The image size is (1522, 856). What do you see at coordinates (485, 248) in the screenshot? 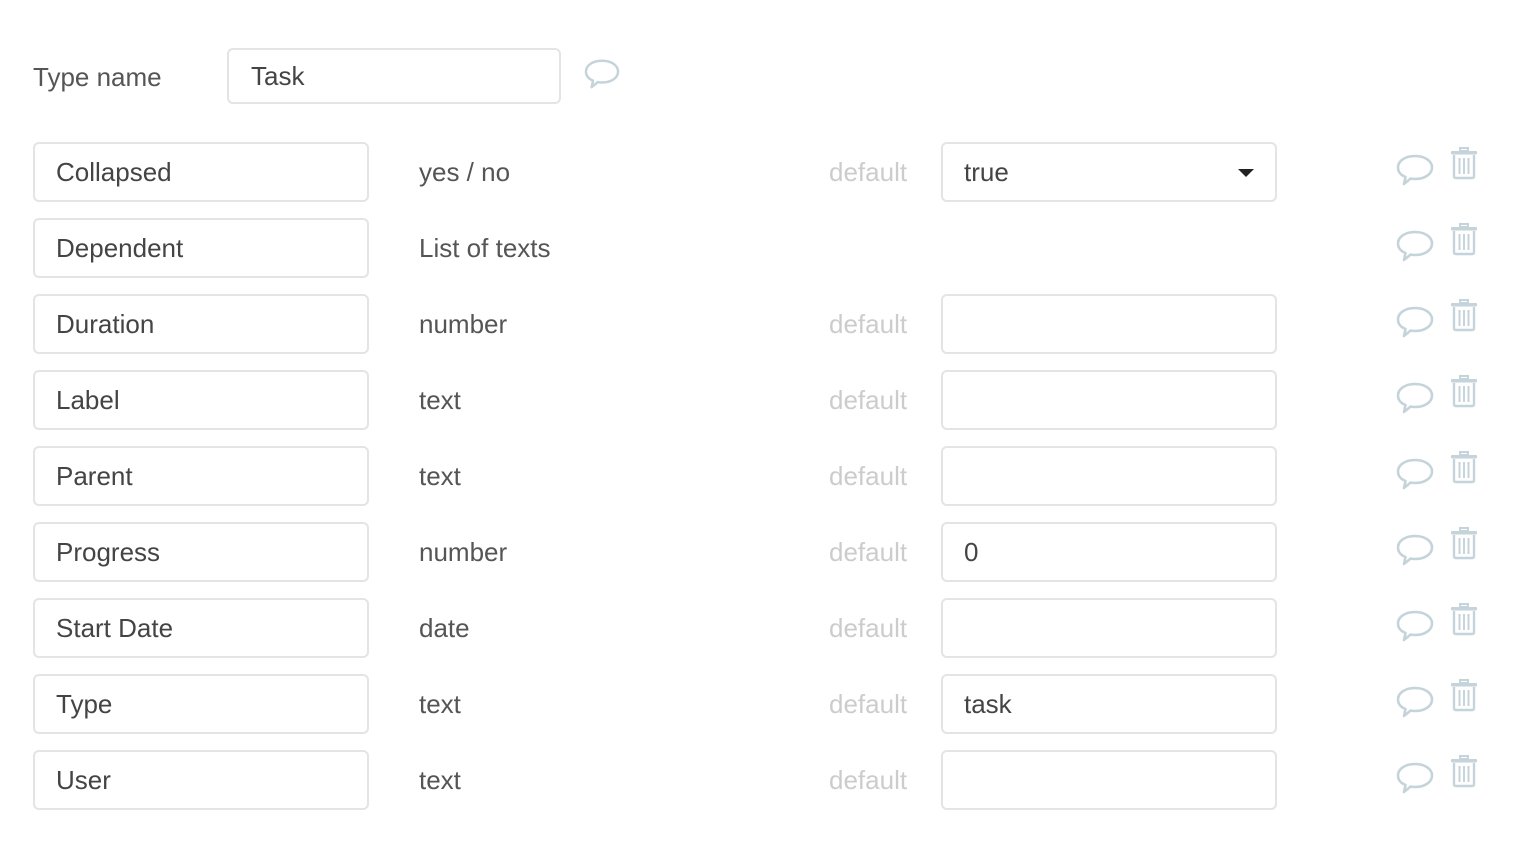
I see `field-type-label: List of texts` at bounding box center [485, 248].